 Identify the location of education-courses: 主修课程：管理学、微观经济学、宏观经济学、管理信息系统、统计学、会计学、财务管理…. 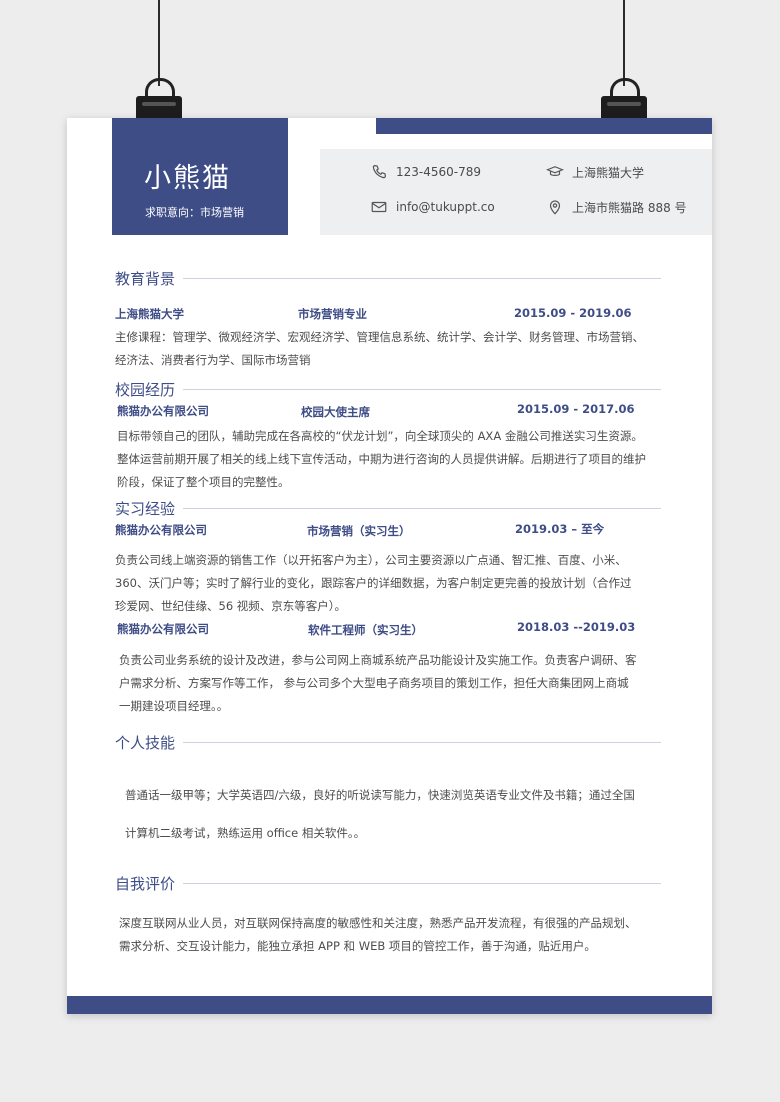
(395, 349).